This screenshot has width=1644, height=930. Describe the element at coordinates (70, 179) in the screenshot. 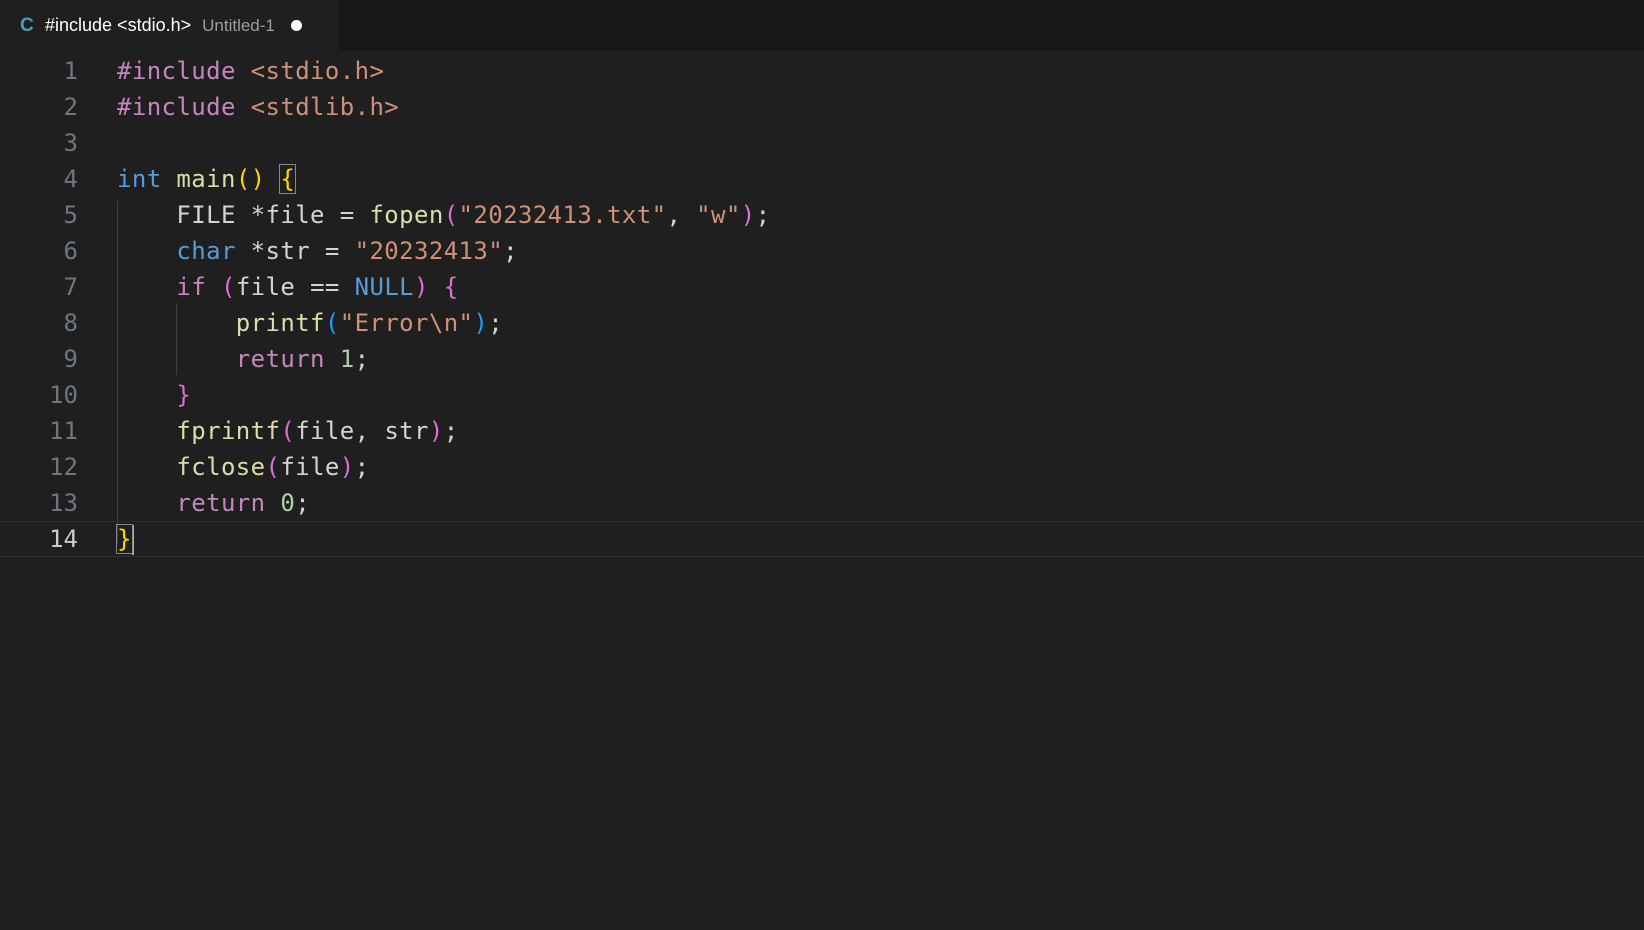

I see `line-number: 4` at that location.